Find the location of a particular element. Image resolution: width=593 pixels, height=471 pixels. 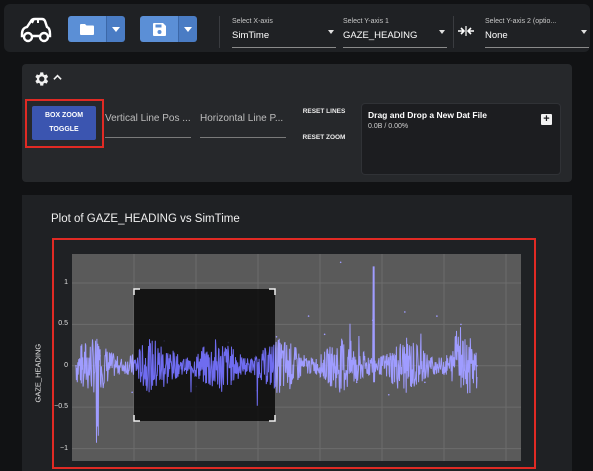

open-file-button is located at coordinates (96, 29).